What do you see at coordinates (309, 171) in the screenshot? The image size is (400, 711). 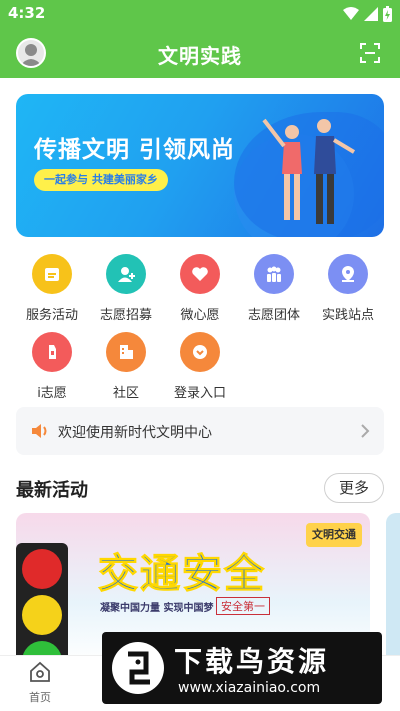 I see `people-illustration` at bounding box center [309, 171].